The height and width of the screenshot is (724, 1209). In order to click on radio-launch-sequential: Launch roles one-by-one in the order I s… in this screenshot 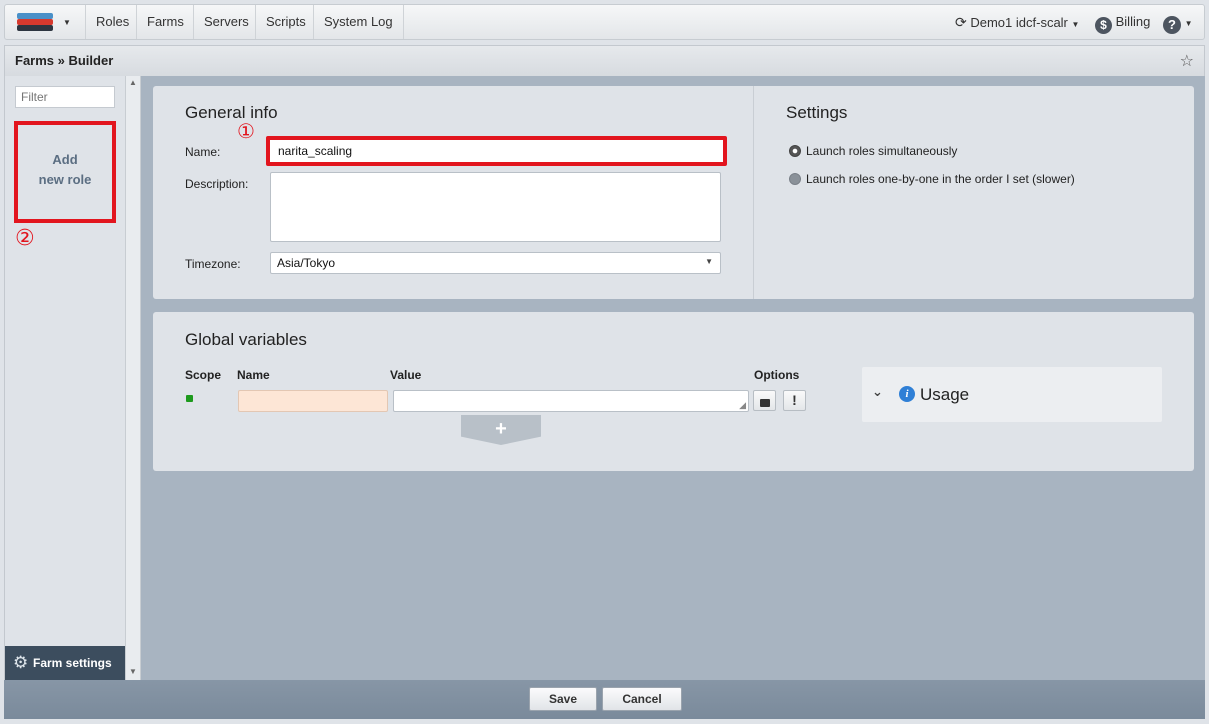, I will do `click(932, 179)`.